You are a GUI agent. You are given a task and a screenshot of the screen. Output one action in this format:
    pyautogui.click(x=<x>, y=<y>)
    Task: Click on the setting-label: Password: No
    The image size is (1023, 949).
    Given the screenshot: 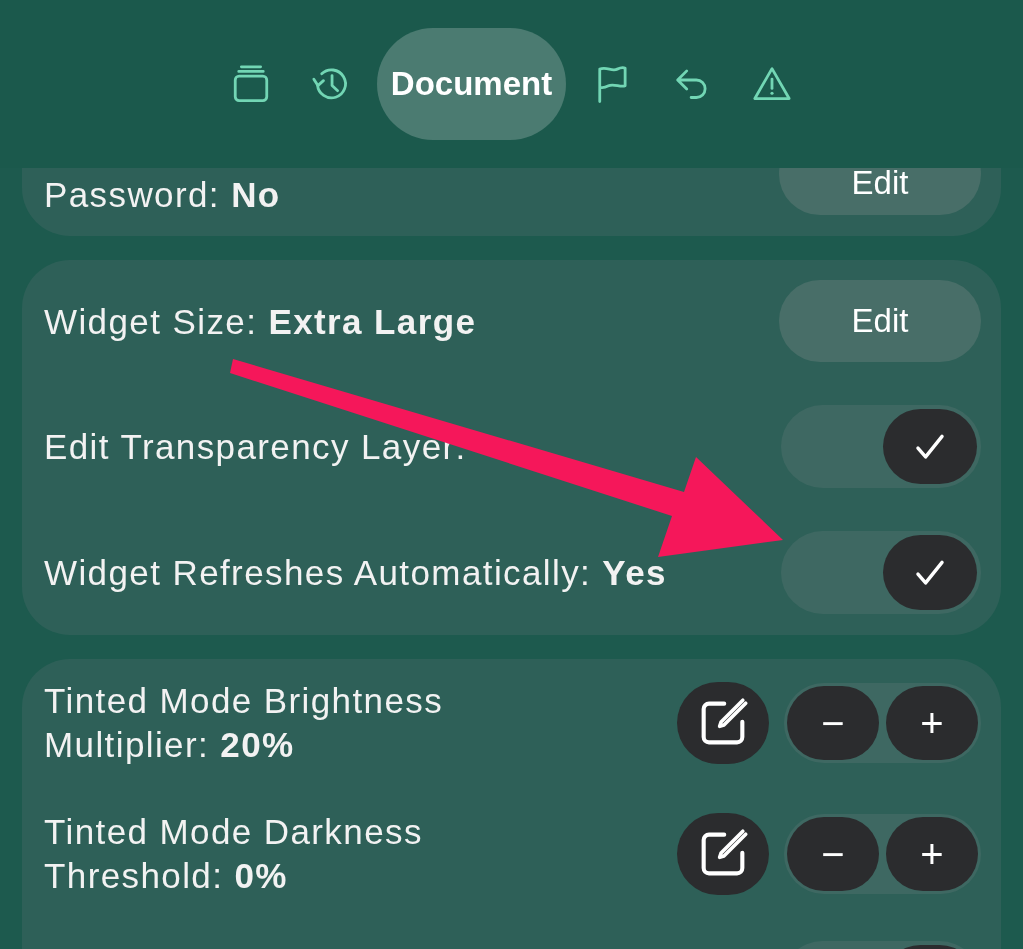 What is the action you would take?
    pyautogui.click(x=162, y=195)
    